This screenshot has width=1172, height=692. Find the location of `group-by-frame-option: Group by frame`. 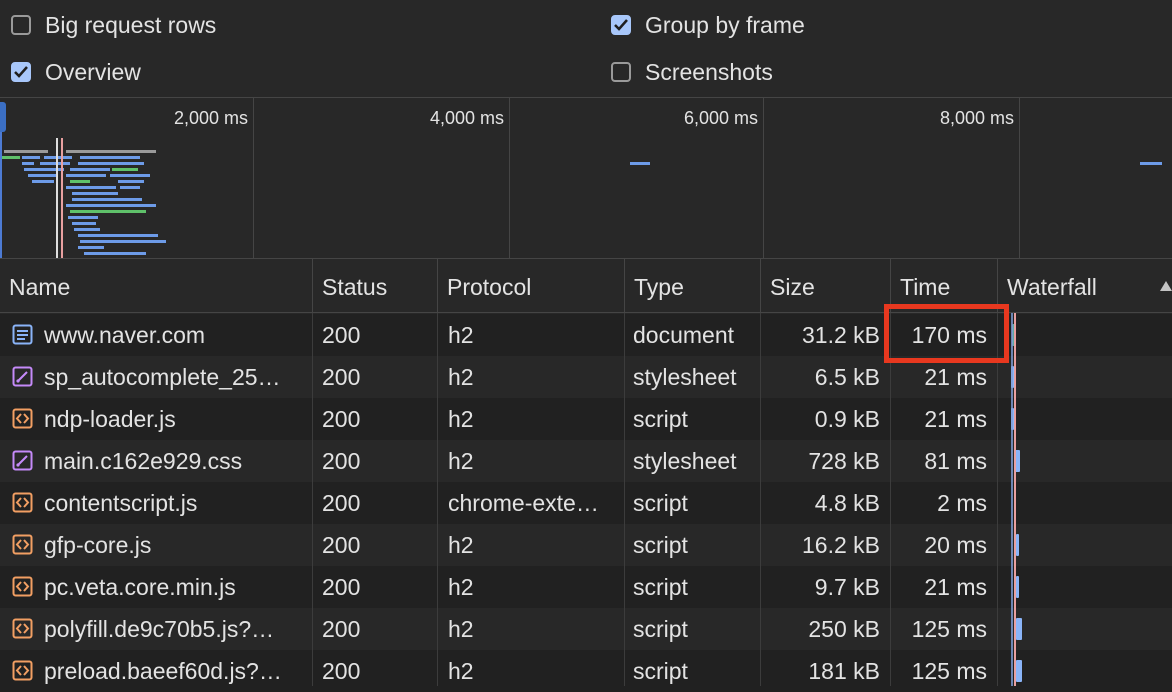

group-by-frame-option: Group by frame is located at coordinates (708, 25).